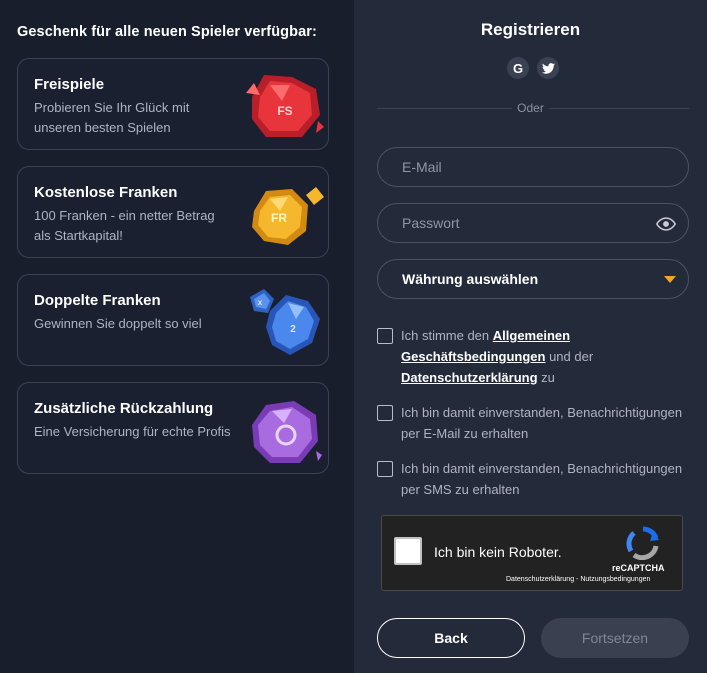 The width and height of the screenshot is (707, 673). Describe the element at coordinates (285, 322) in the screenshot. I see `blue-gems-icon: x 2` at that location.